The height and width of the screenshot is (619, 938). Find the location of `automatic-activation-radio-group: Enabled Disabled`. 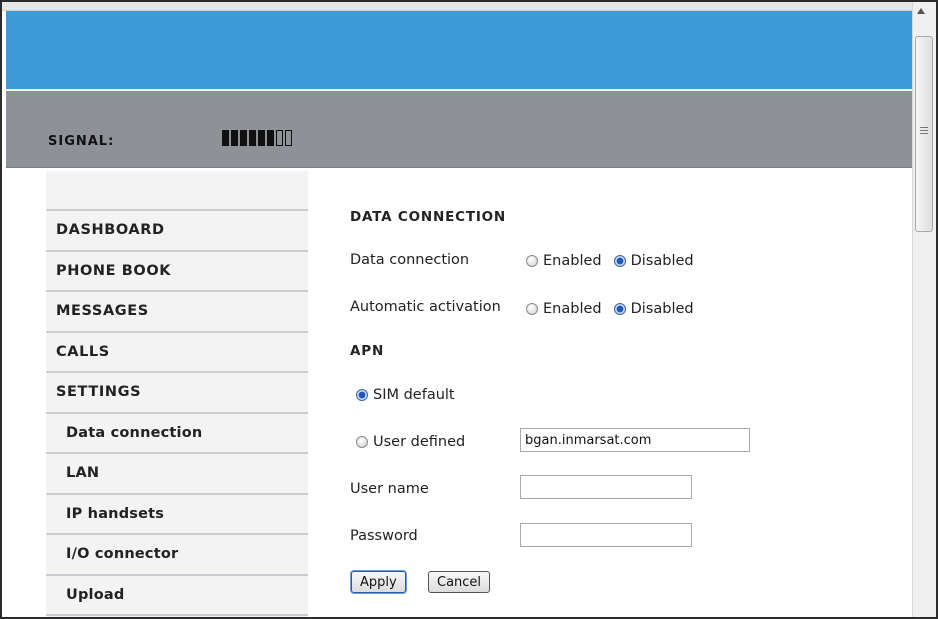

automatic-activation-radio-group: Enabled Disabled is located at coordinates (616, 309).